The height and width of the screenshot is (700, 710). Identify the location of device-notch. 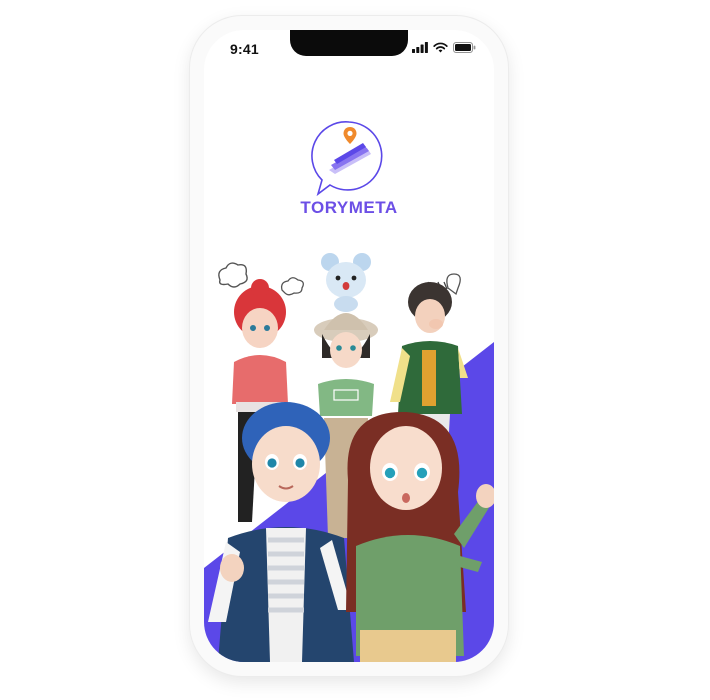
(349, 43).